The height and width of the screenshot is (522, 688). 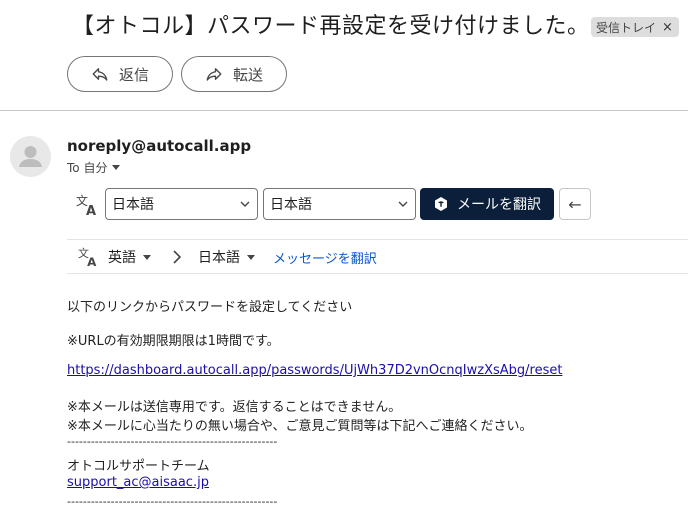 What do you see at coordinates (214, 74) in the screenshot?
I see `forward-icon` at bounding box center [214, 74].